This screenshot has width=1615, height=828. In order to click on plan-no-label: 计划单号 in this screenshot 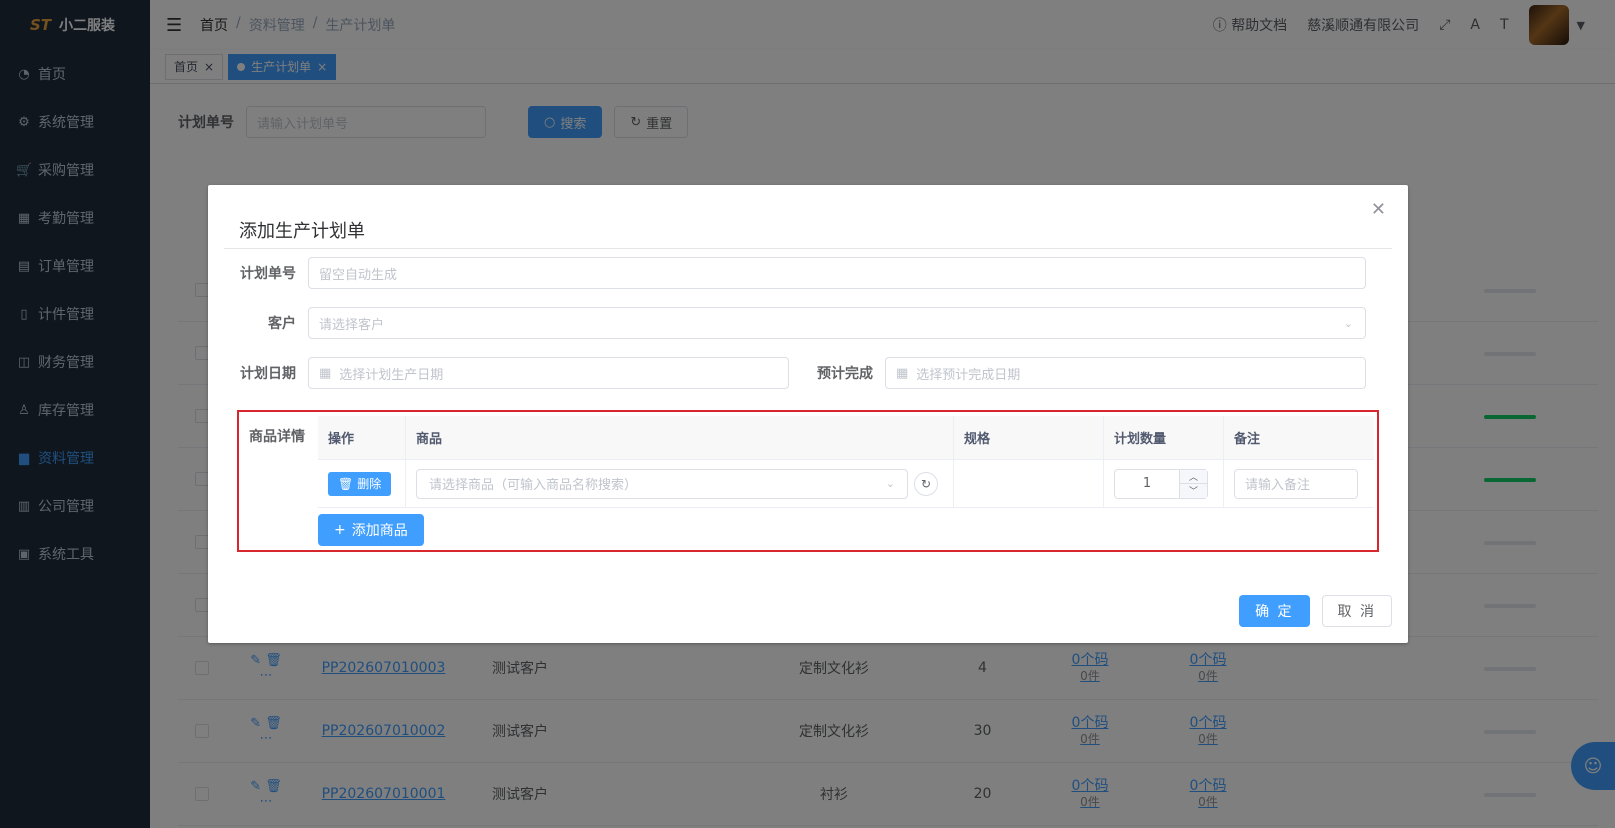, I will do `click(268, 274)`.